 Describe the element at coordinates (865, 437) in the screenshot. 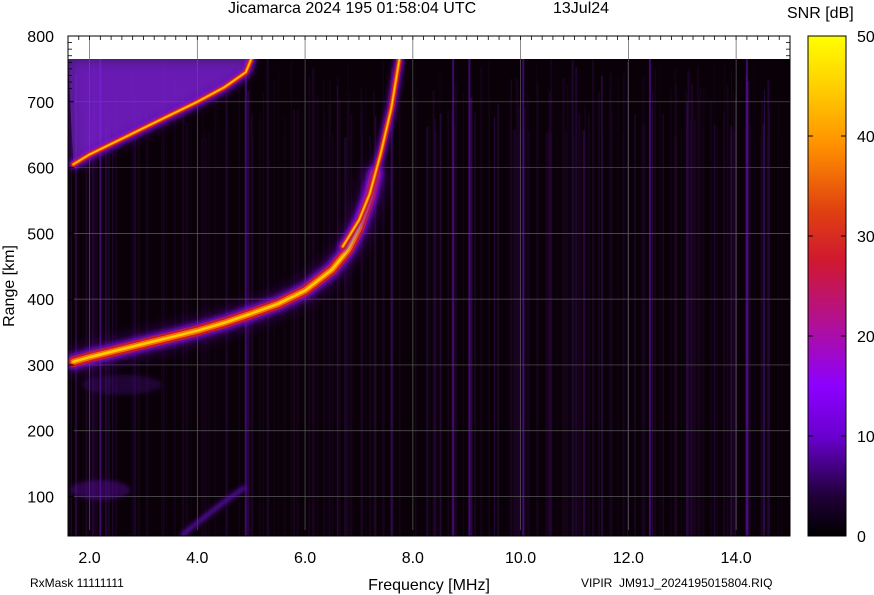

I see `colorbar-tick-label: 10` at that location.